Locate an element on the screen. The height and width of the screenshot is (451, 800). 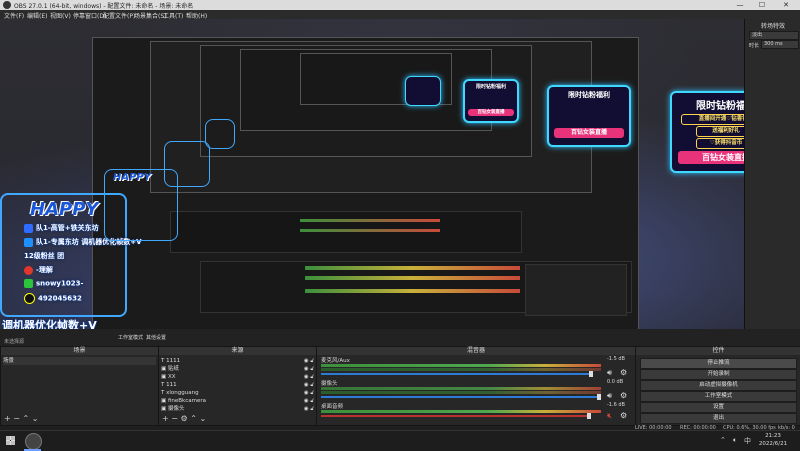
source-down-button: ⌄ is located at coordinates (202, 418).